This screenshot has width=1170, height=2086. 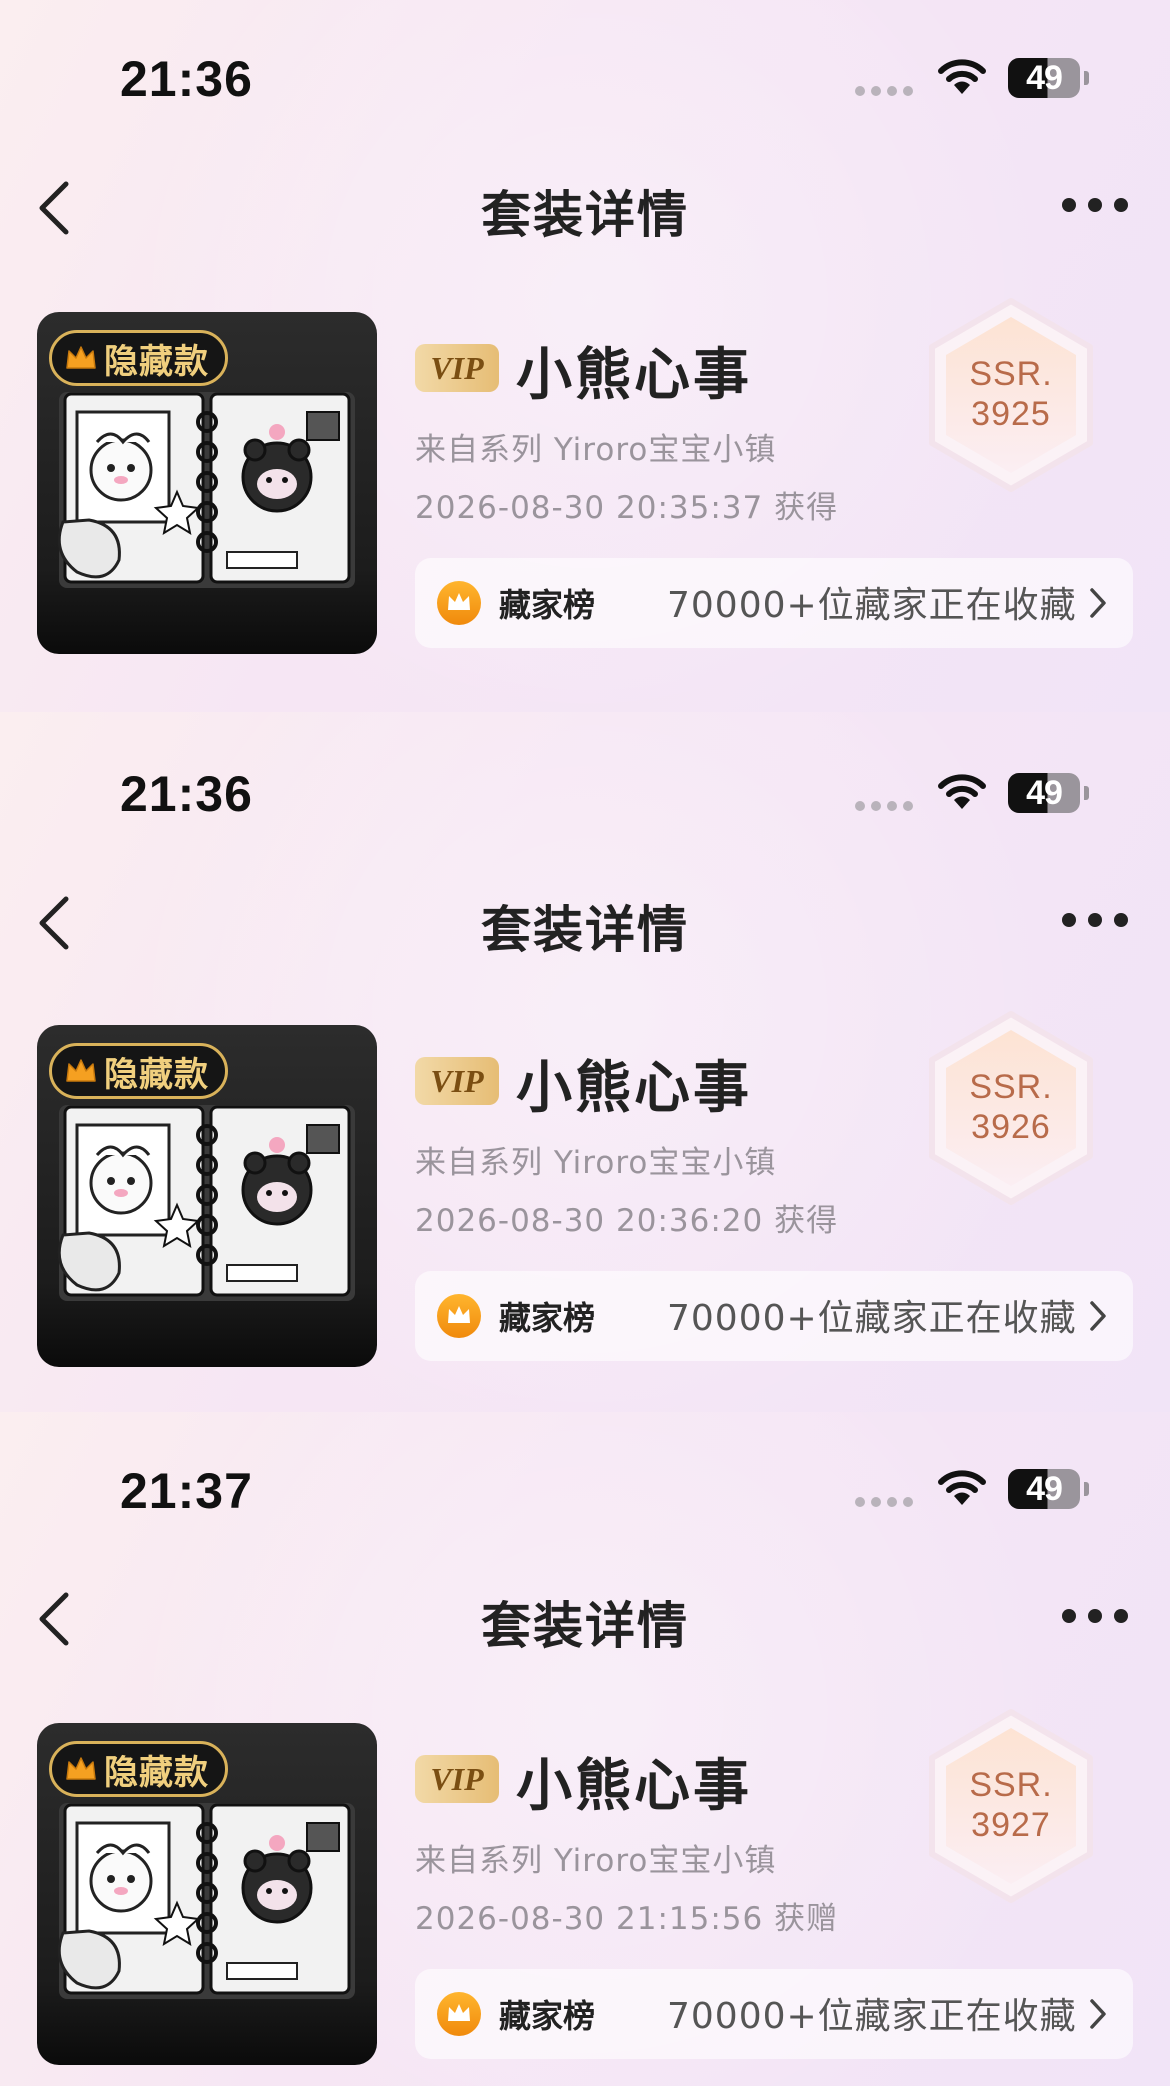 I want to click on ssr-number: 3925, so click(x=1011, y=414).